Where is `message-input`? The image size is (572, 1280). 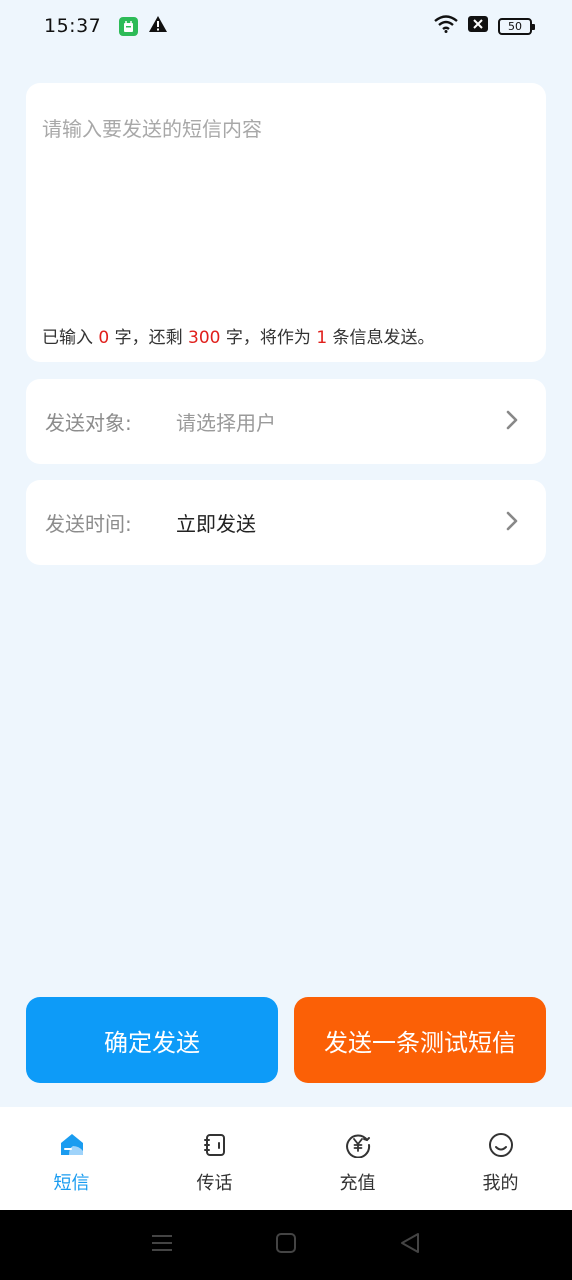
message-input is located at coordinates (286, 198).